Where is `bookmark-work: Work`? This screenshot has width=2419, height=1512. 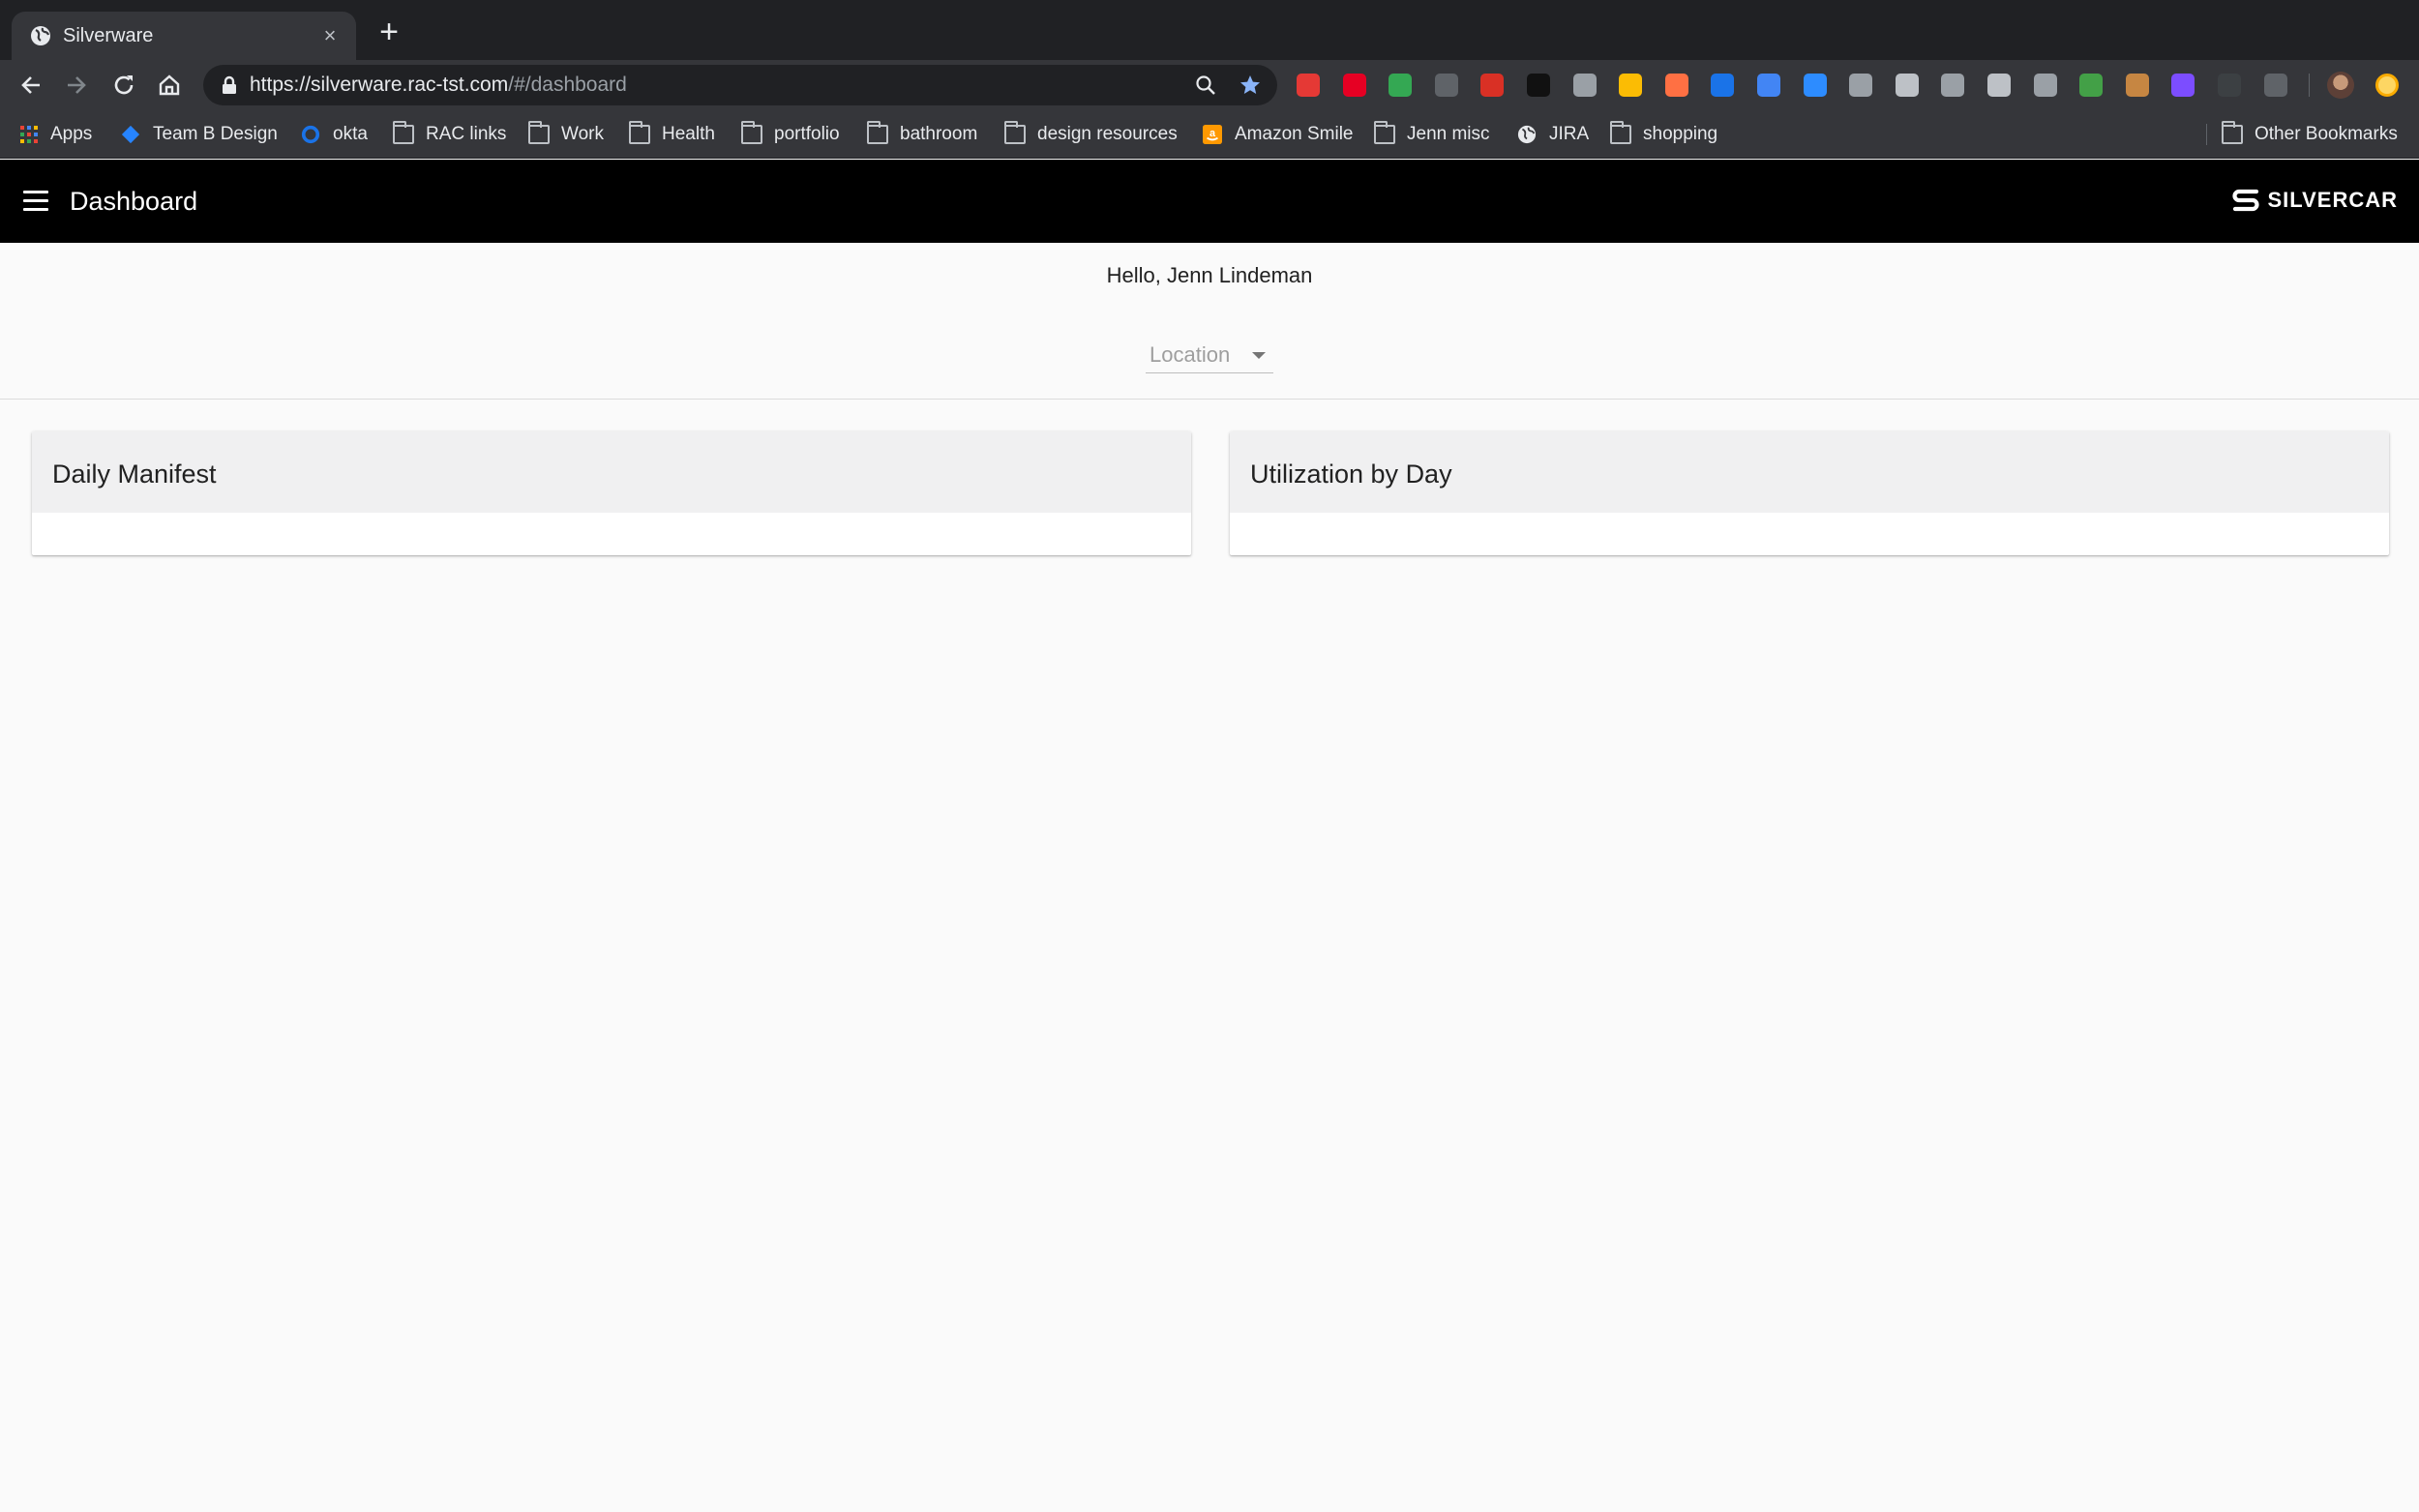
bookmark-work: Work is located at coordinates (566, 134).